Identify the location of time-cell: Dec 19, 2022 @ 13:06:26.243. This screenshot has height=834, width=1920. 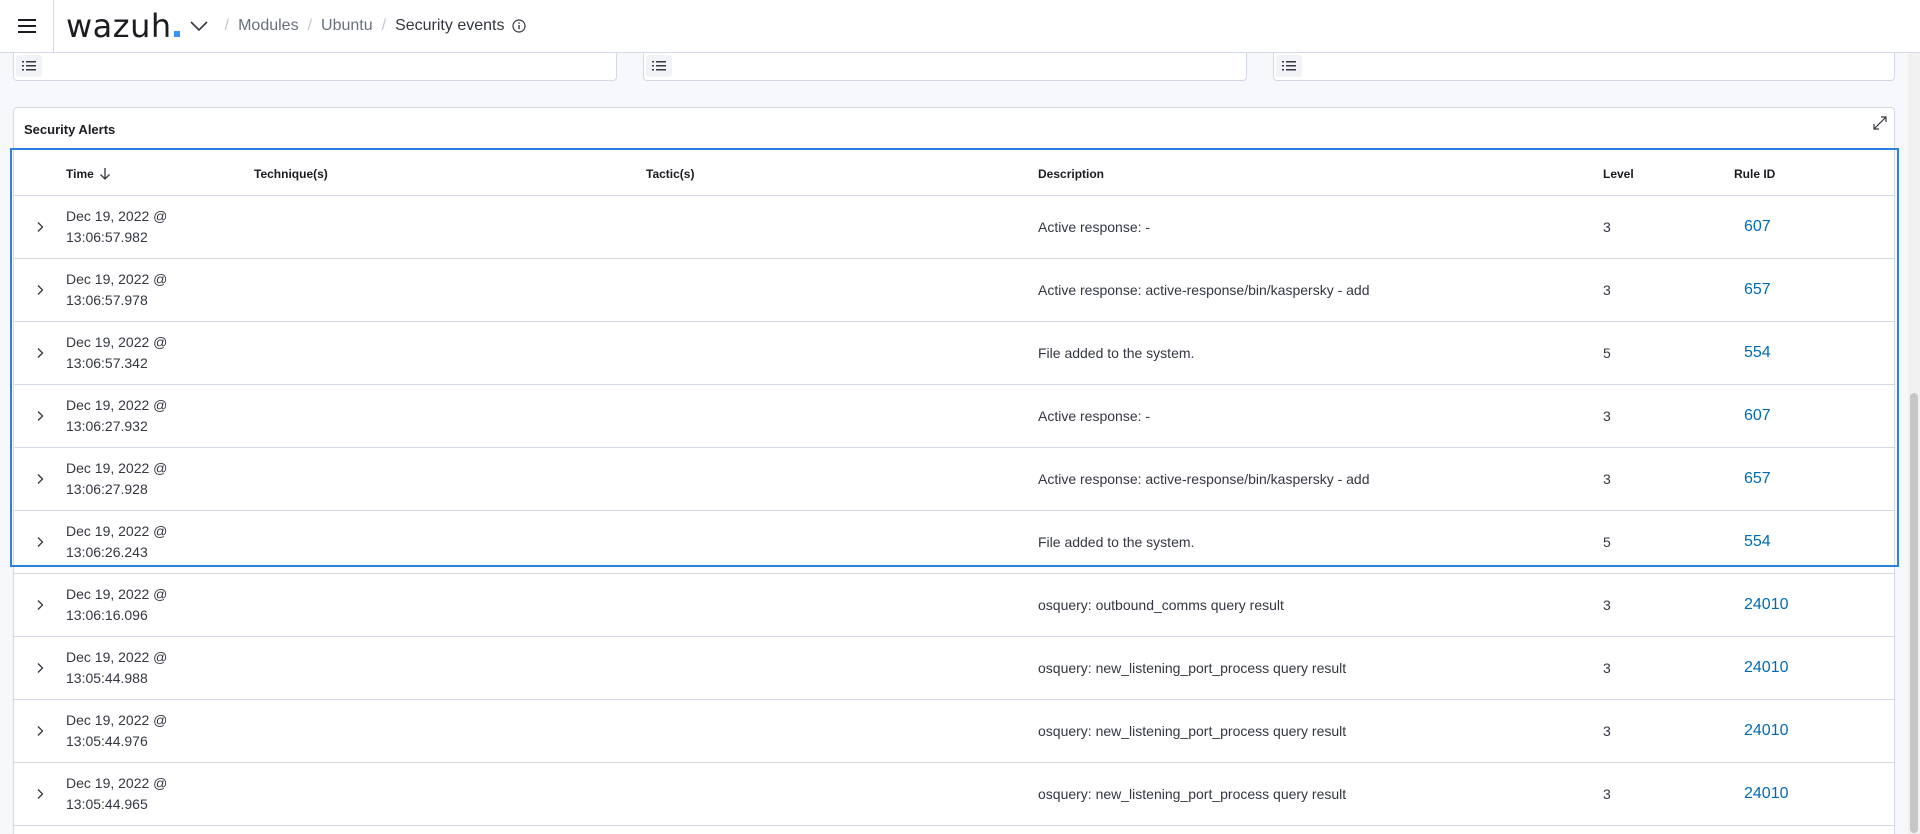
(160, 542).